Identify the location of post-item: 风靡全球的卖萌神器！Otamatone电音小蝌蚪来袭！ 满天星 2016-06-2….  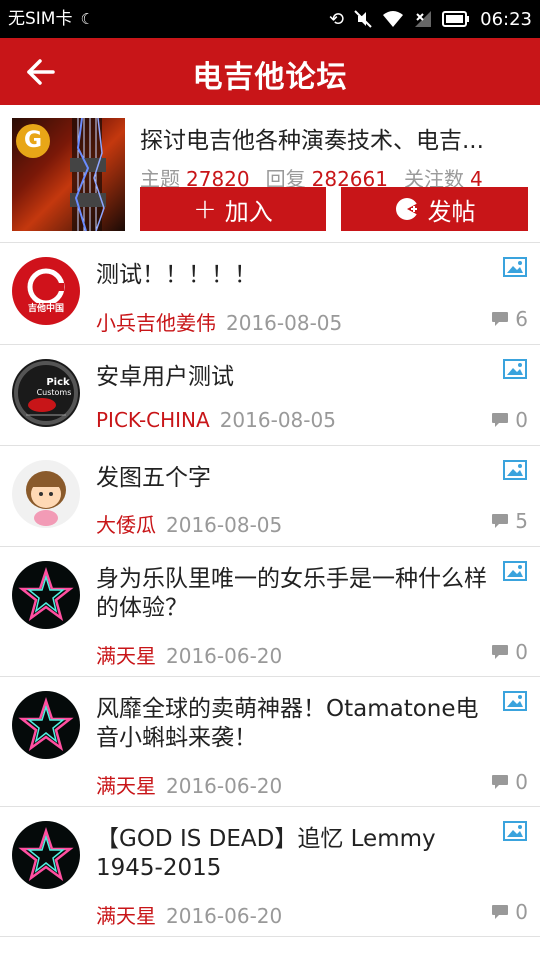
(270, 742).